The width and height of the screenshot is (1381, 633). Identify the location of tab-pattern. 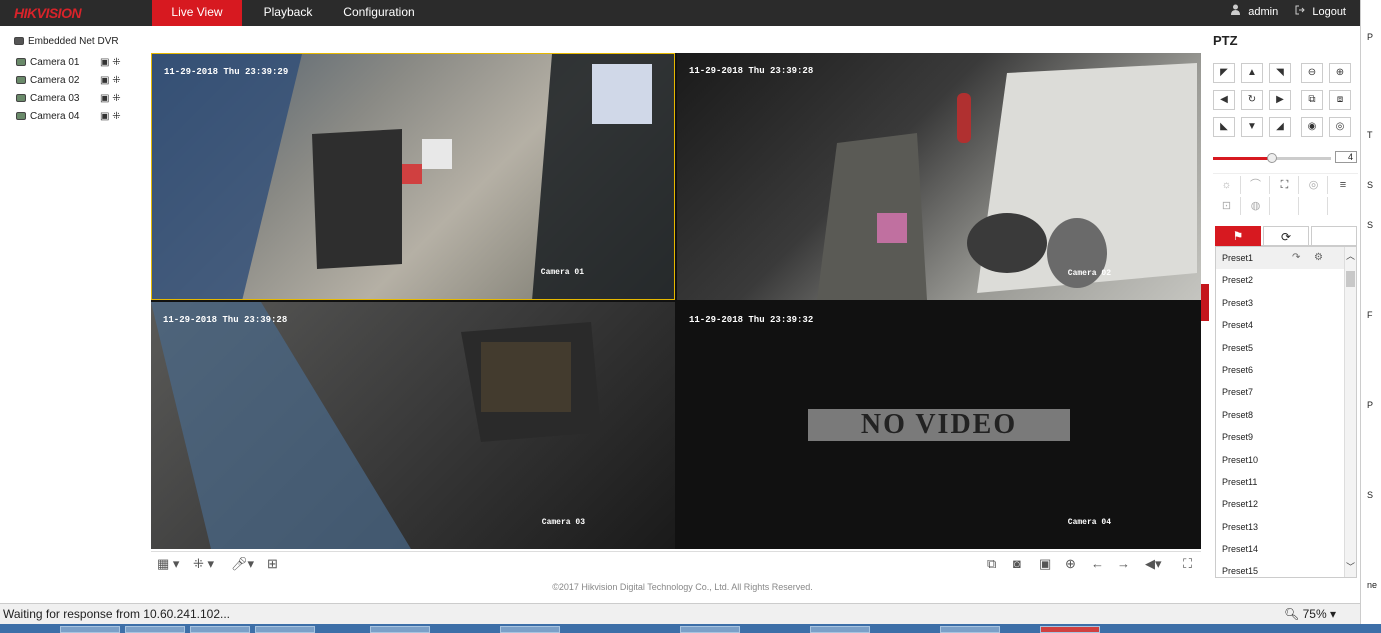
(1334, 236).